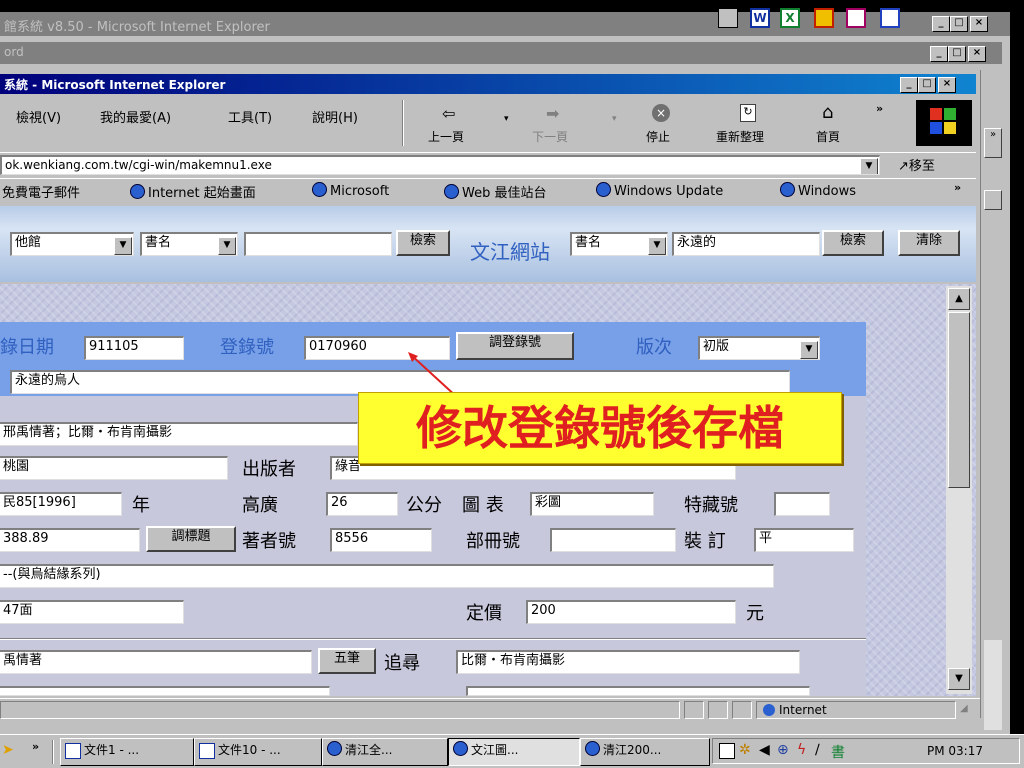  Describe the element at coordinates (790, 18) in the screenshot. I see `excel-icon: X` at that location.